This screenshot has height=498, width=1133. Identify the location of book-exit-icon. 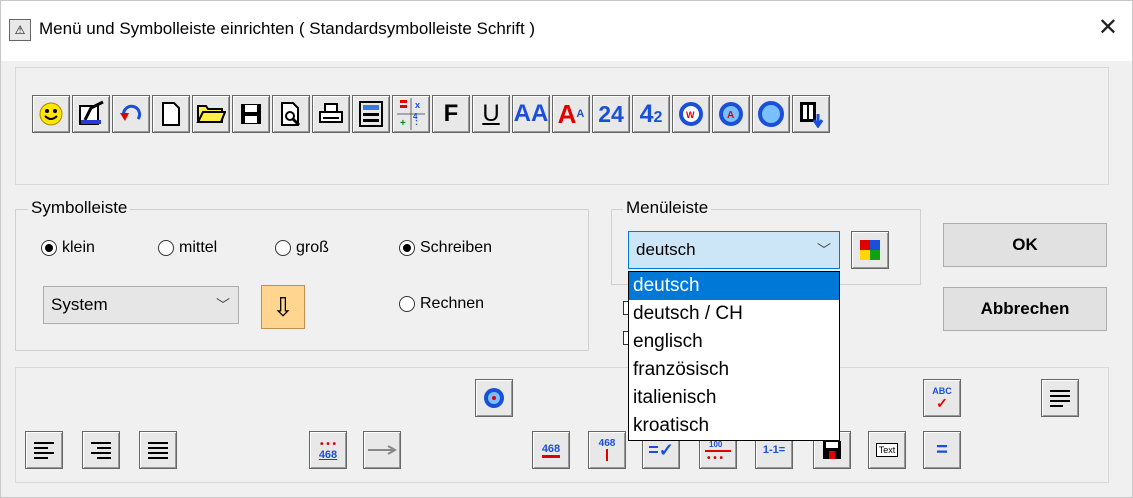
(811, 114).